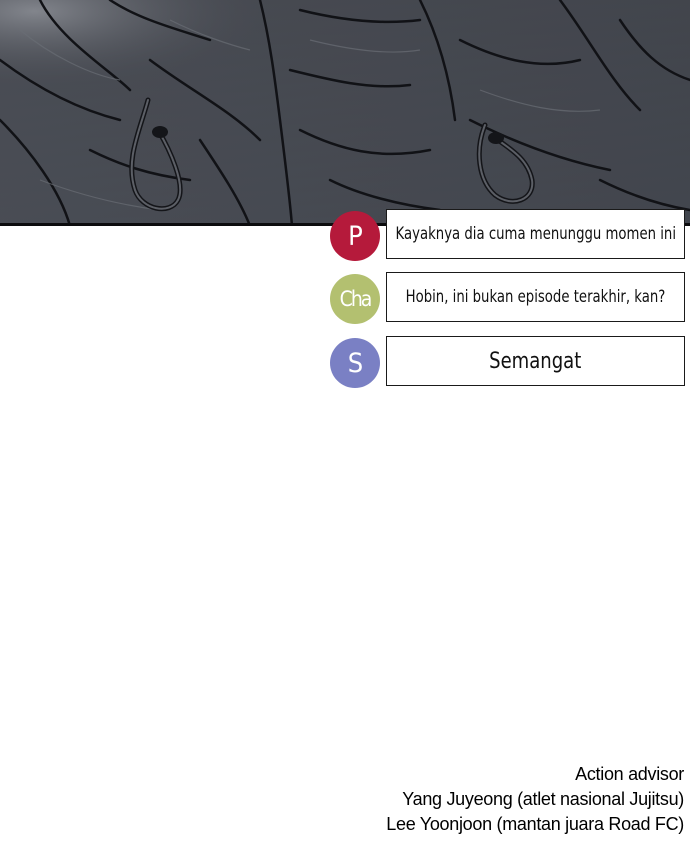 The image size is (690, 843). I want to click on comment-text: Semangat, so click(535, 361).